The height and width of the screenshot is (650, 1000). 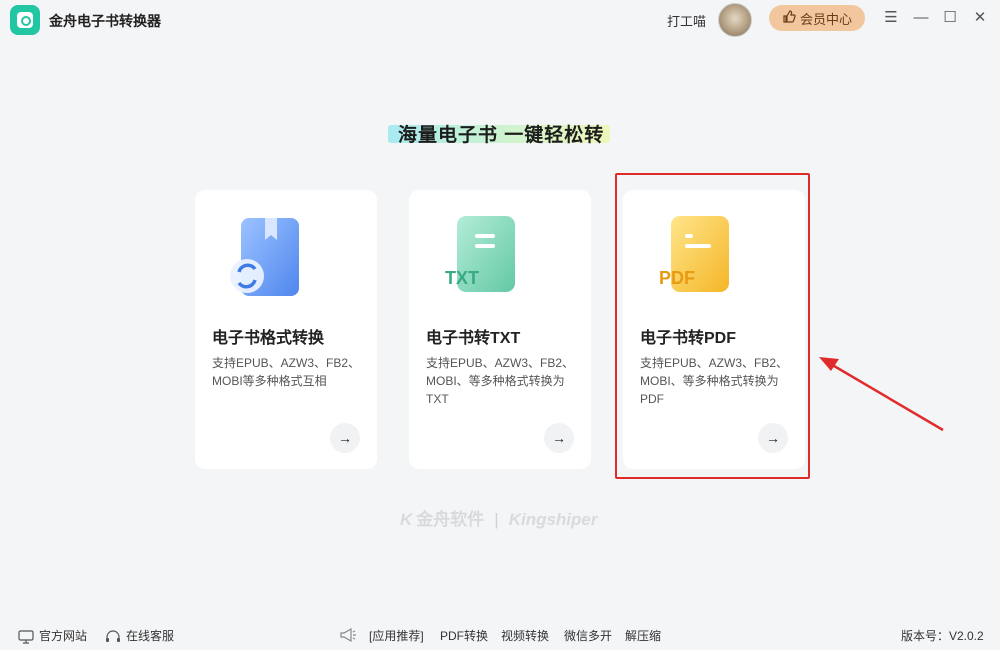 I want to click on close-icon: ✕, so click(x=980, y=18).